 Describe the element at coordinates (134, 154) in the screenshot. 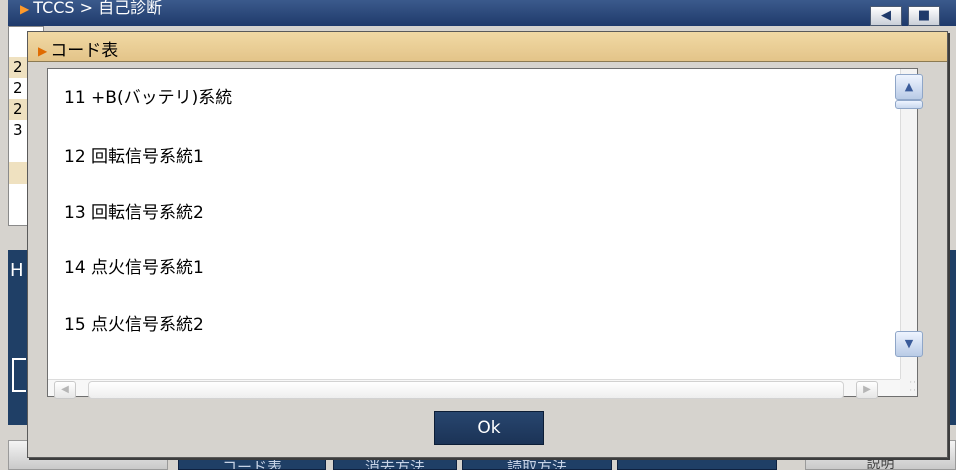

I see `list-item: 12 回転信号系統1` at that location.